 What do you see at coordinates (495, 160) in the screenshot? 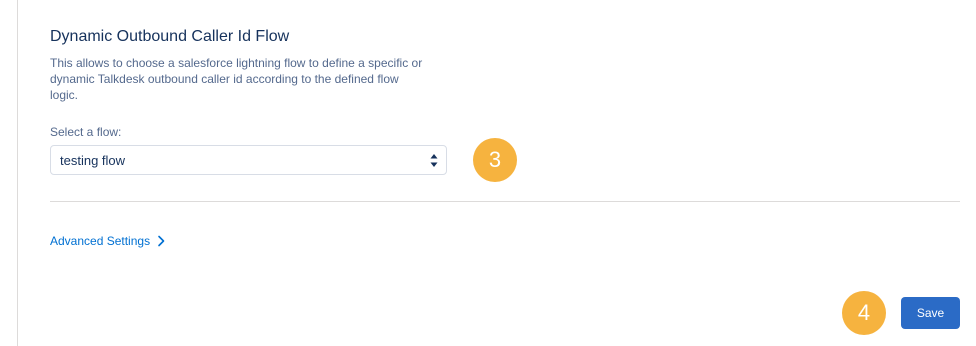
I see `step-badge-3: 3` at bounding box center [495, 160].